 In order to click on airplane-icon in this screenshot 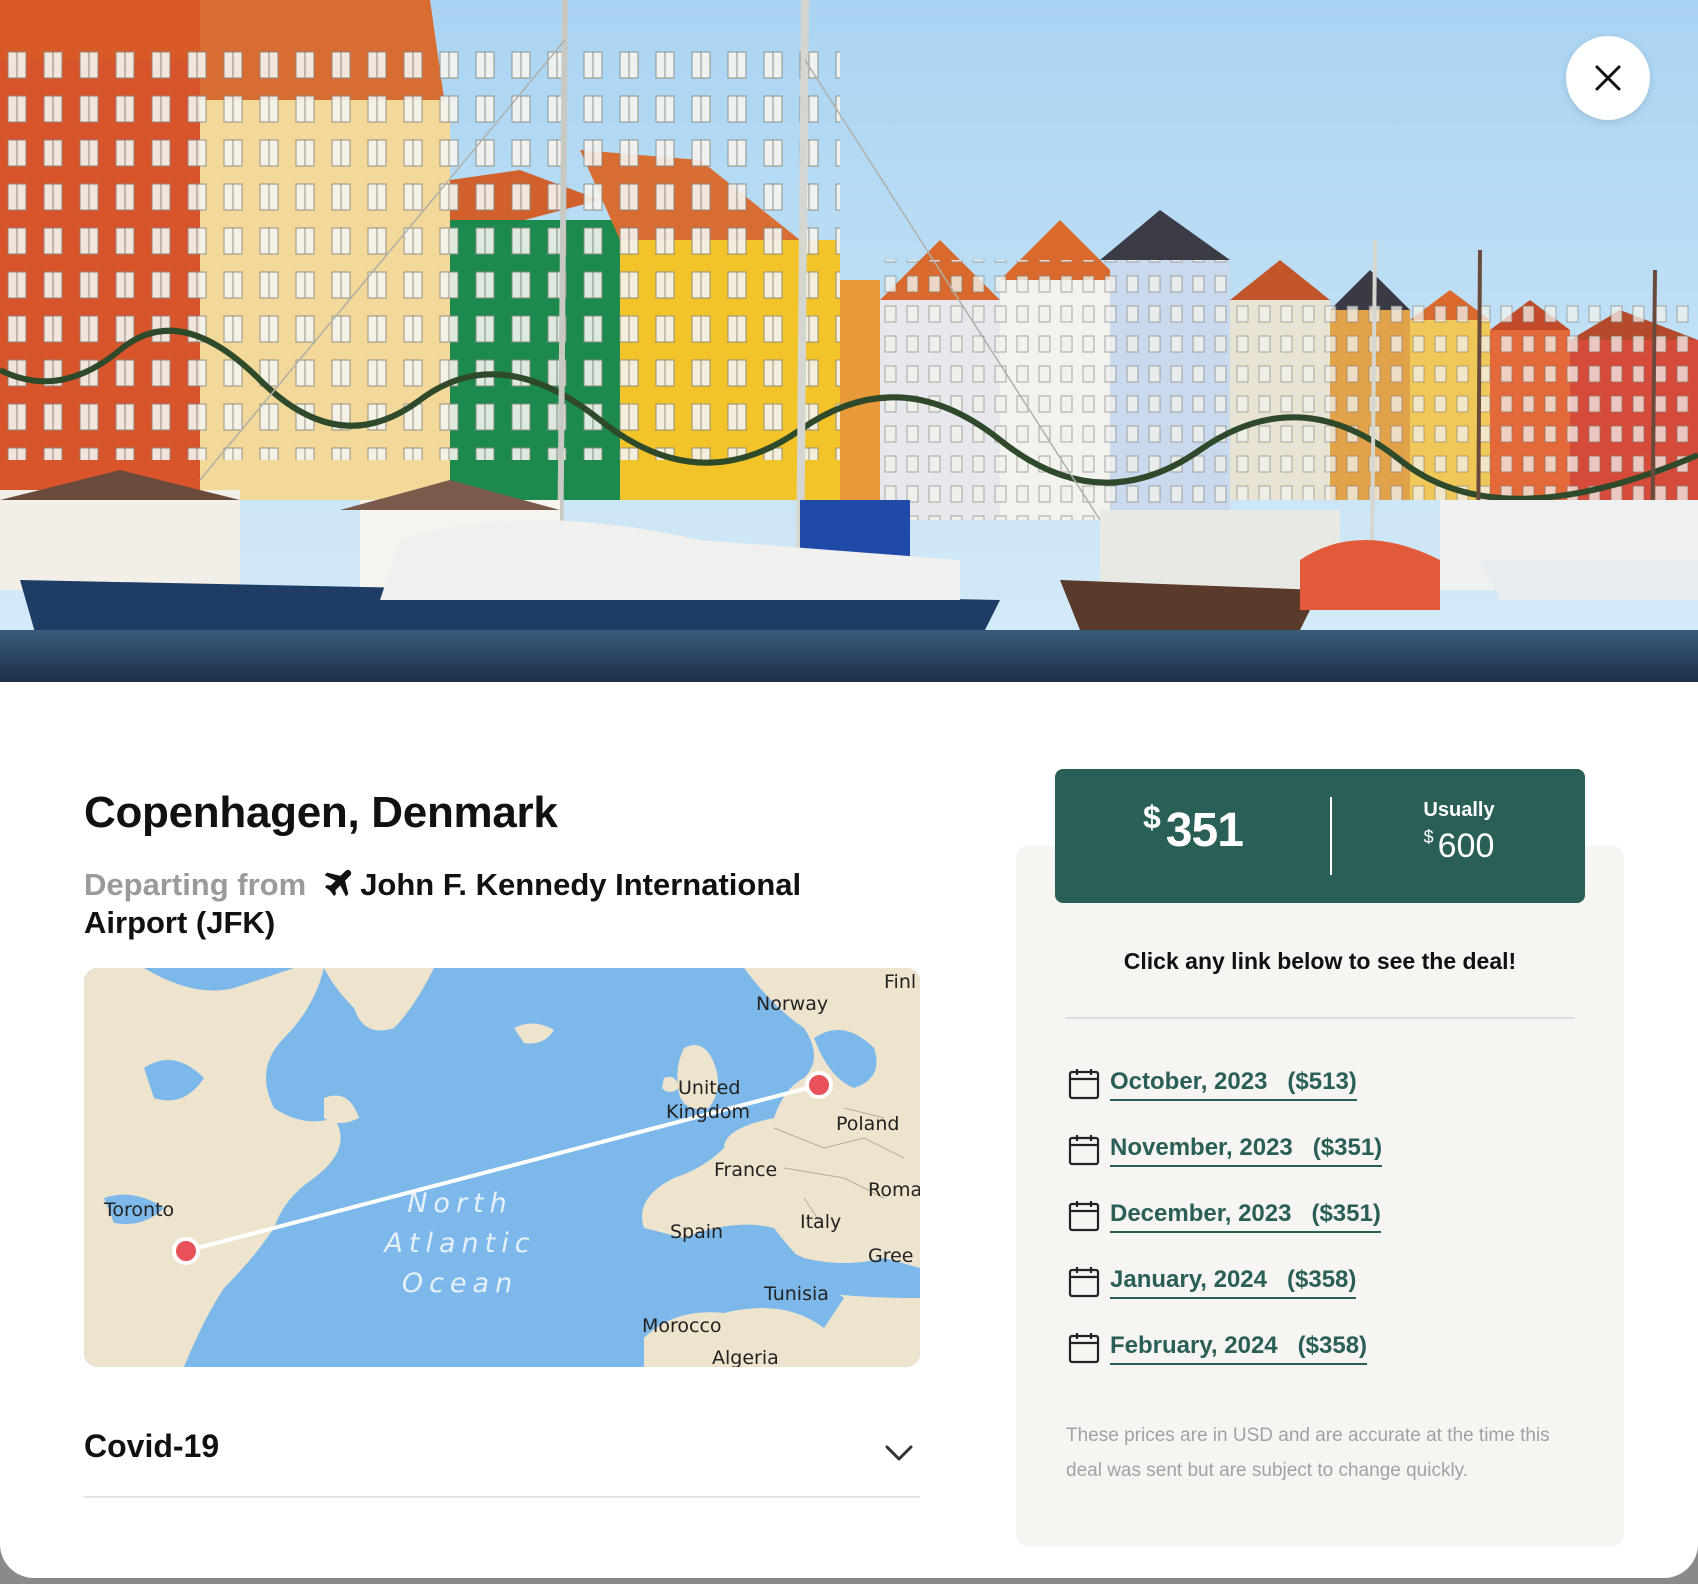, I will do `click(338, 883)`.